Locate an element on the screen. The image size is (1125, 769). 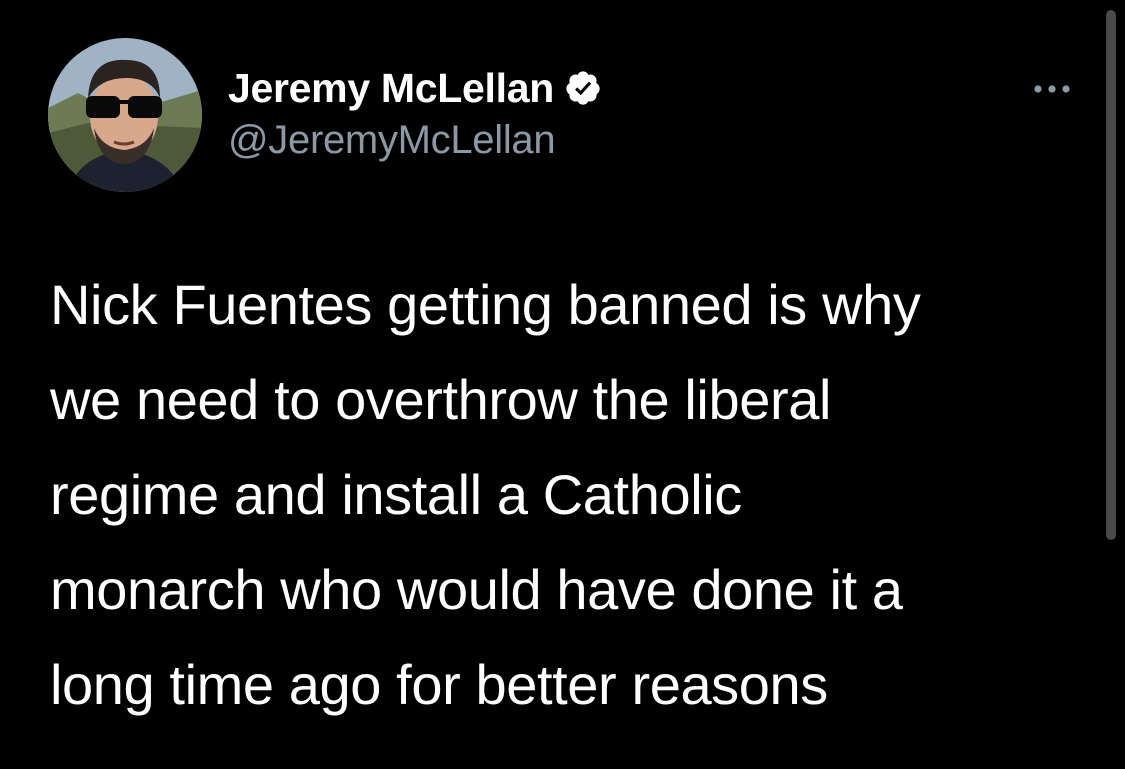
author-display-name: Jeremy McLellan is located at coordinates (391, 88).